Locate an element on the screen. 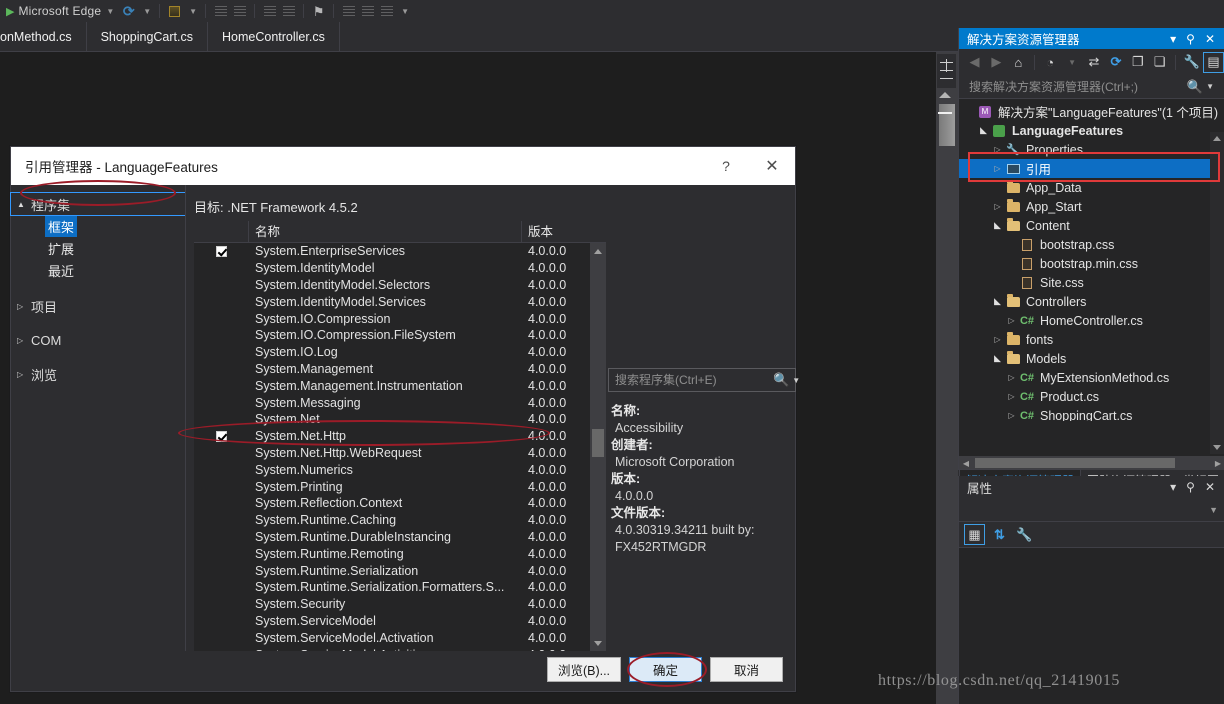  back-icon: ◀ is located at coordinates (974, 62).